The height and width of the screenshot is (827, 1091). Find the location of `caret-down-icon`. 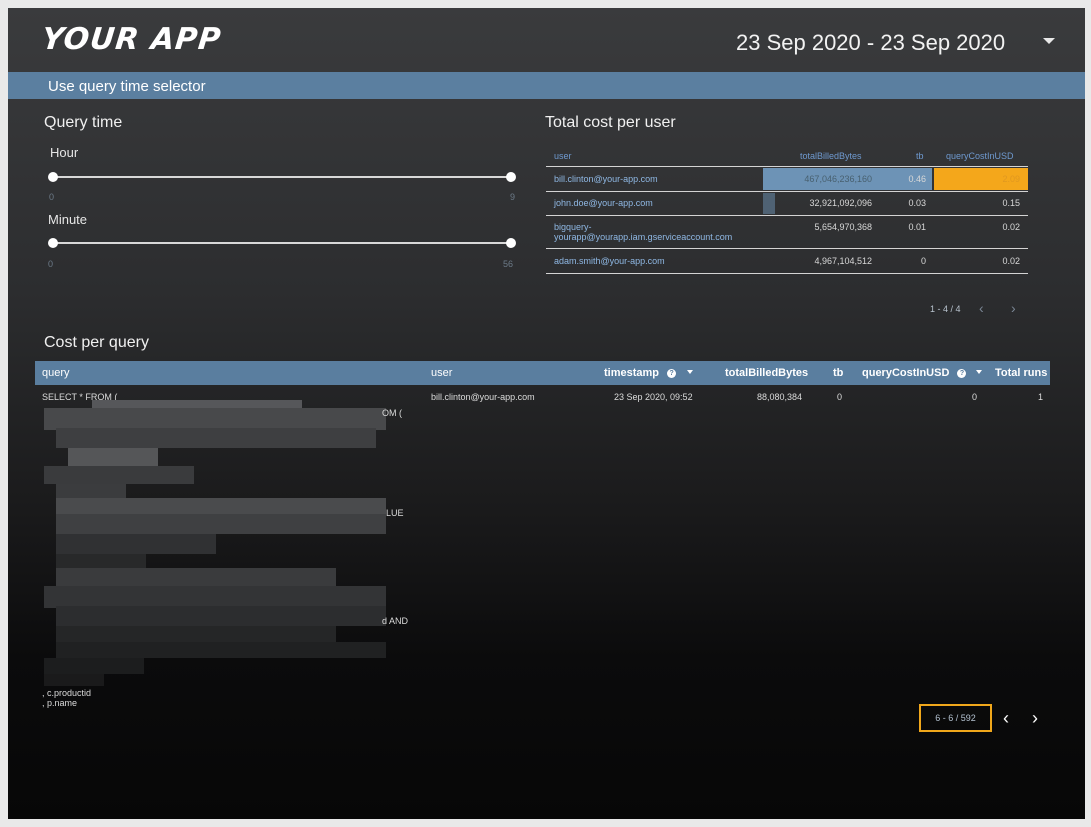

caret-down-icon is located at coordinates (1049, 41).